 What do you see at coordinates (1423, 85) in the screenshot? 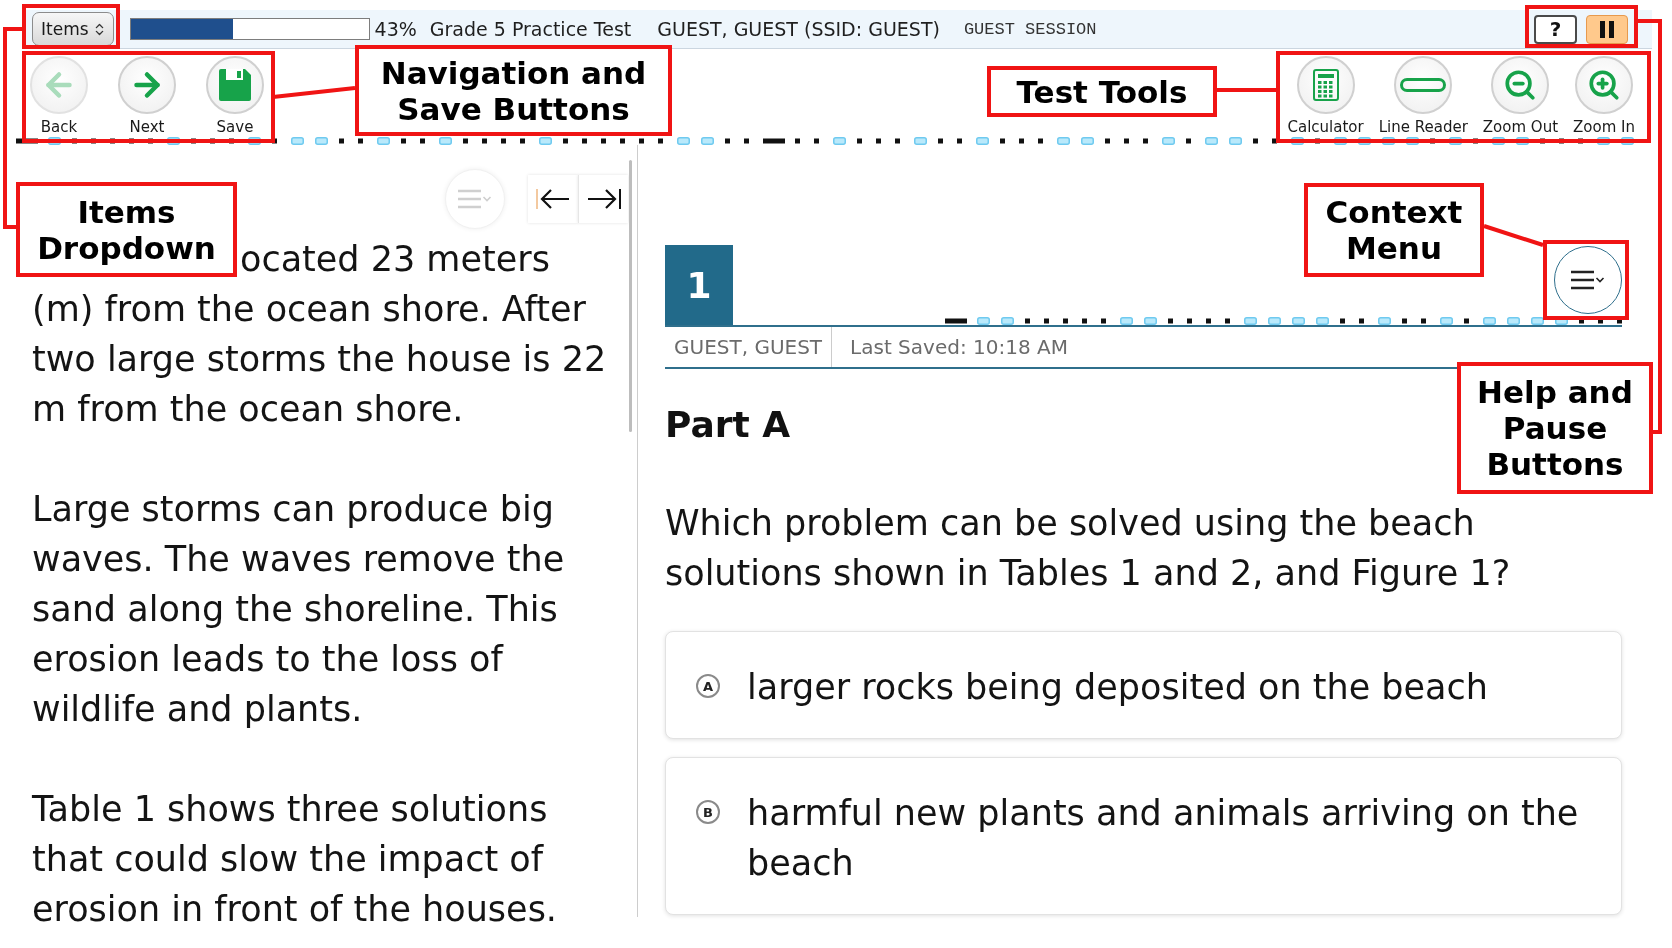
I see `rounded-bar-icon` at bounding box center [1423, 85].